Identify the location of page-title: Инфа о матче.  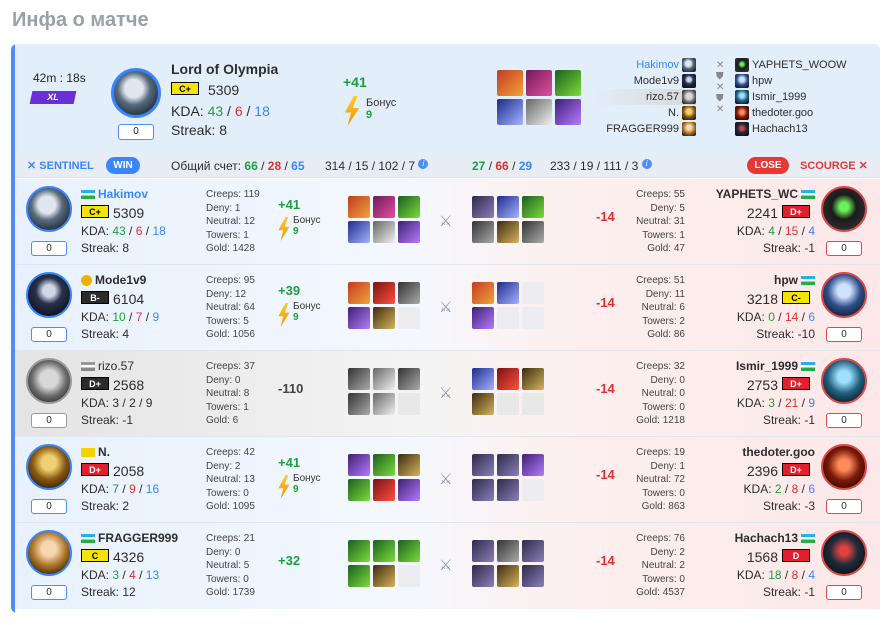
(80, 20).